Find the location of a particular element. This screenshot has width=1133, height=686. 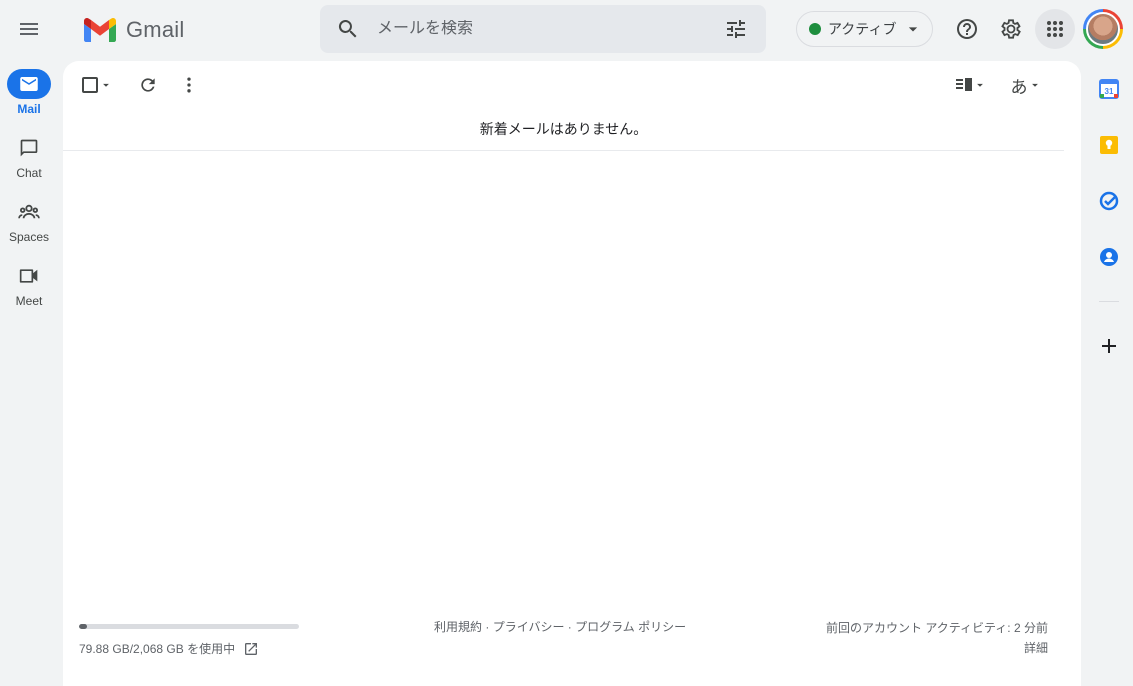

spaces-icon is located at coordinates (29, 211).